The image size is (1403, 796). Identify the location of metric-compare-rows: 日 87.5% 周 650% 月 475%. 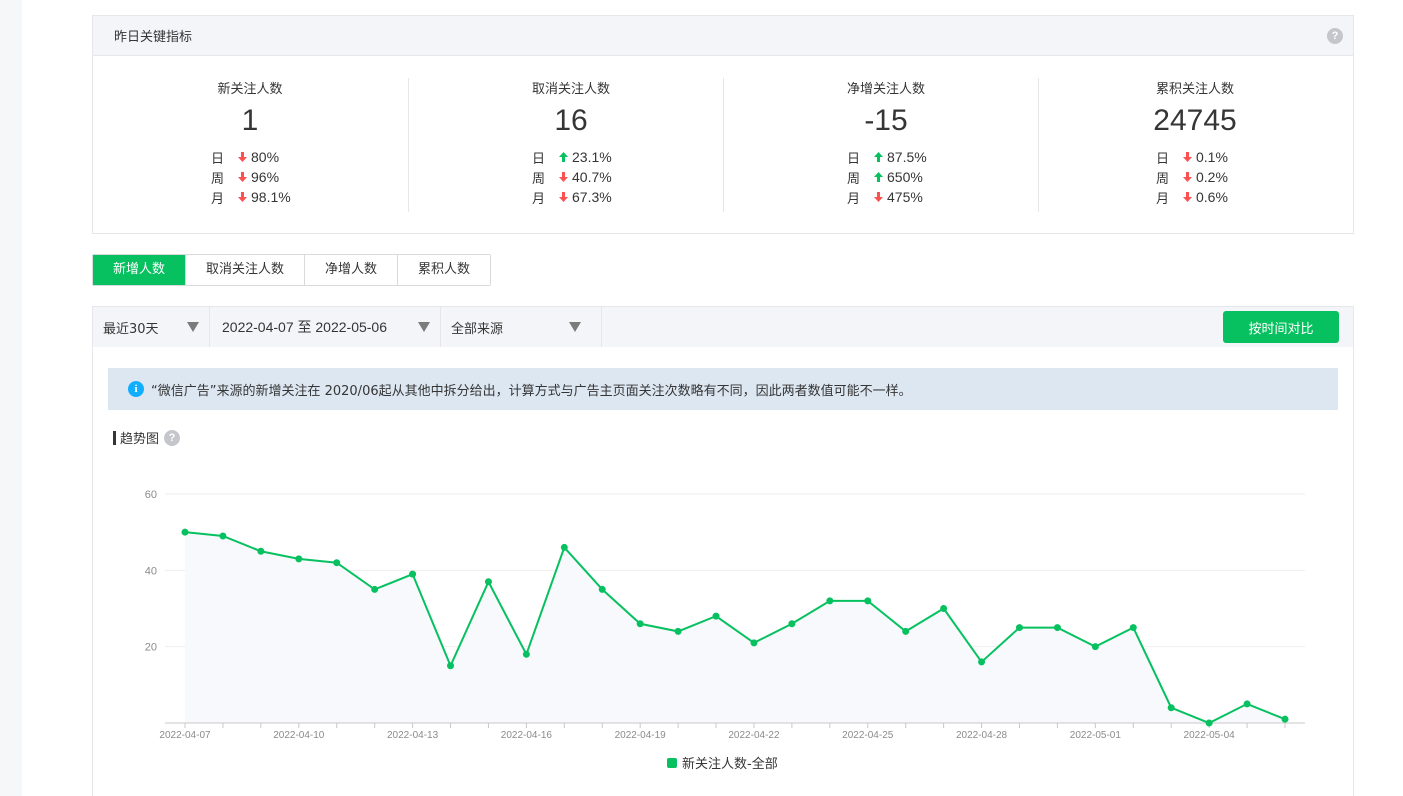
(920, 177).